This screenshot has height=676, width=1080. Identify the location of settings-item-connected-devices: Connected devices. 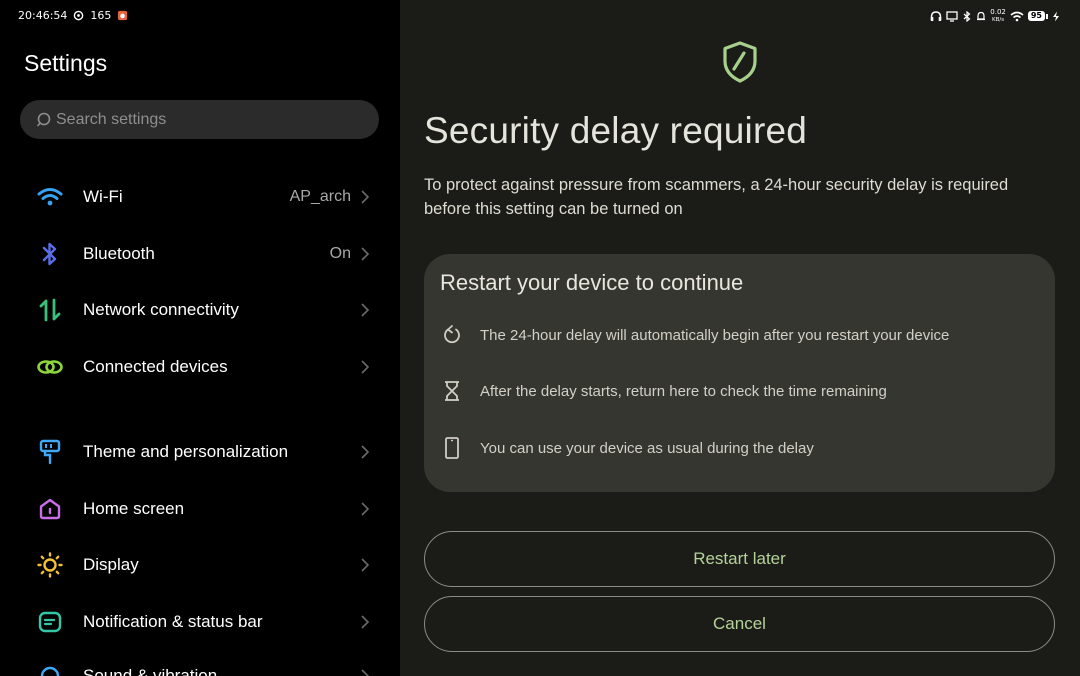
(200, 367).